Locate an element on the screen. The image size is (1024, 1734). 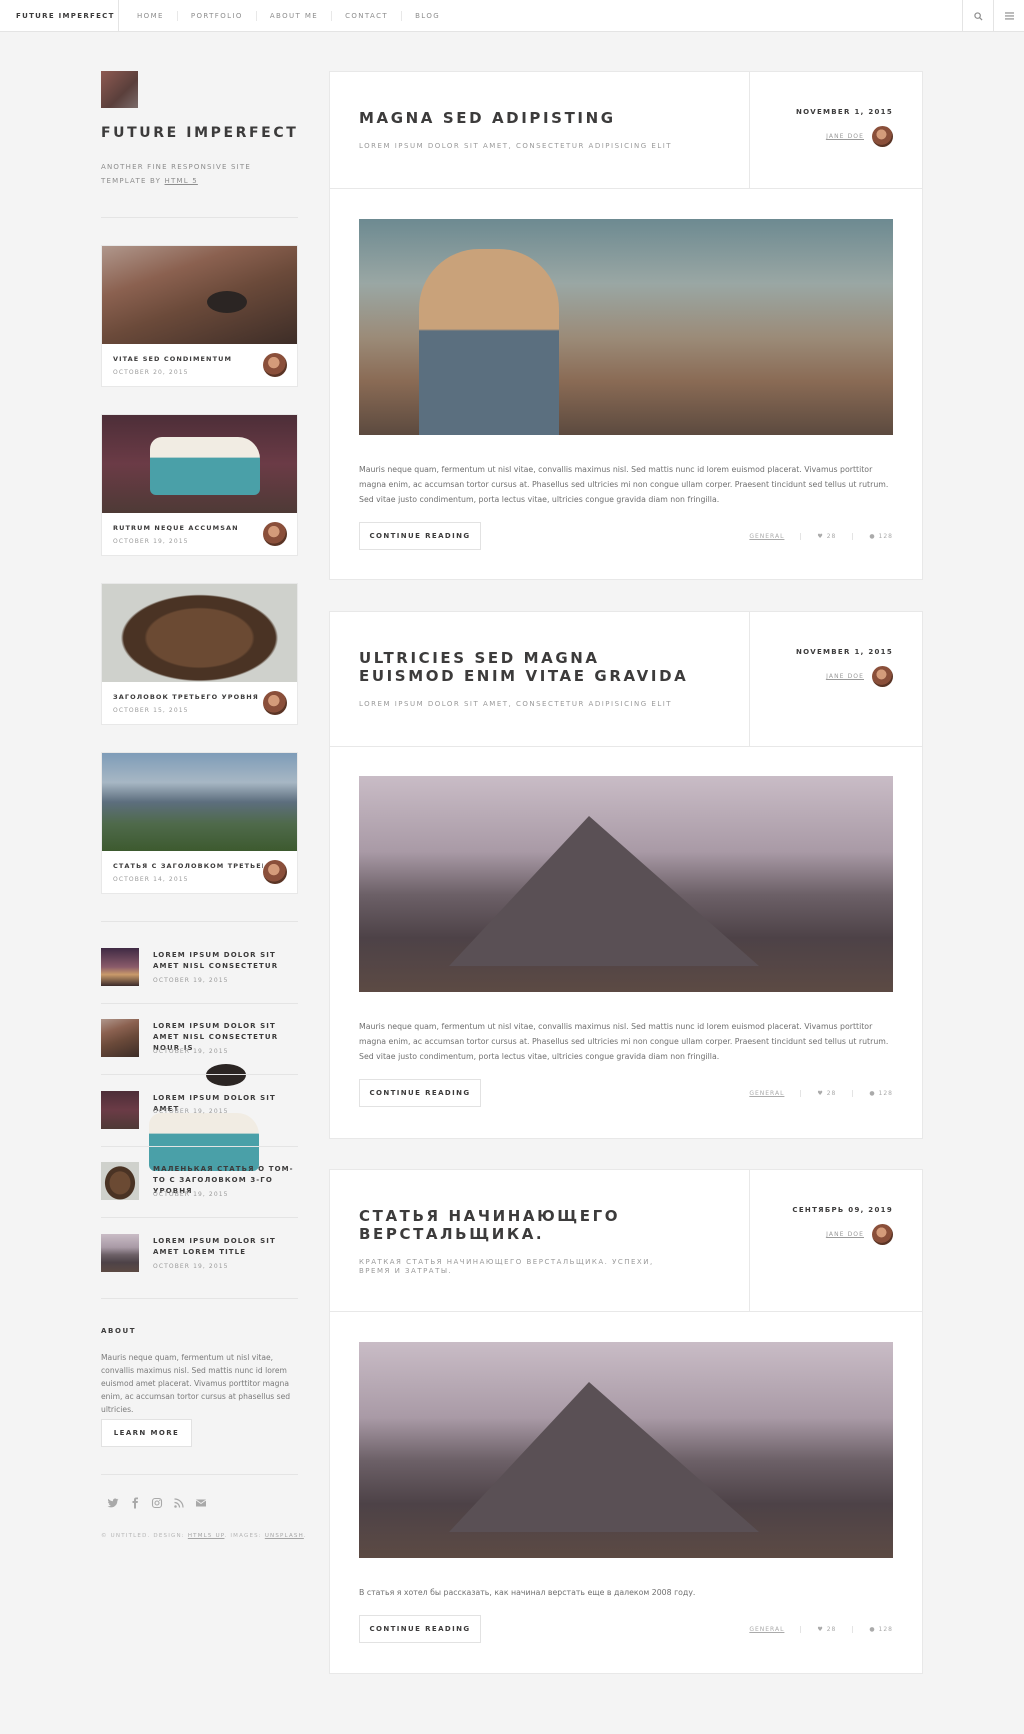
facebook-icon is located at coordinates (134, 1503).